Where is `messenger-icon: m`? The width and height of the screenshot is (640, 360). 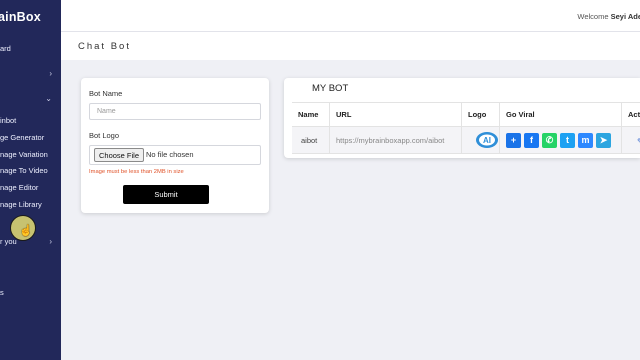 messenger-icon: m is located at coordinates (585, 140).